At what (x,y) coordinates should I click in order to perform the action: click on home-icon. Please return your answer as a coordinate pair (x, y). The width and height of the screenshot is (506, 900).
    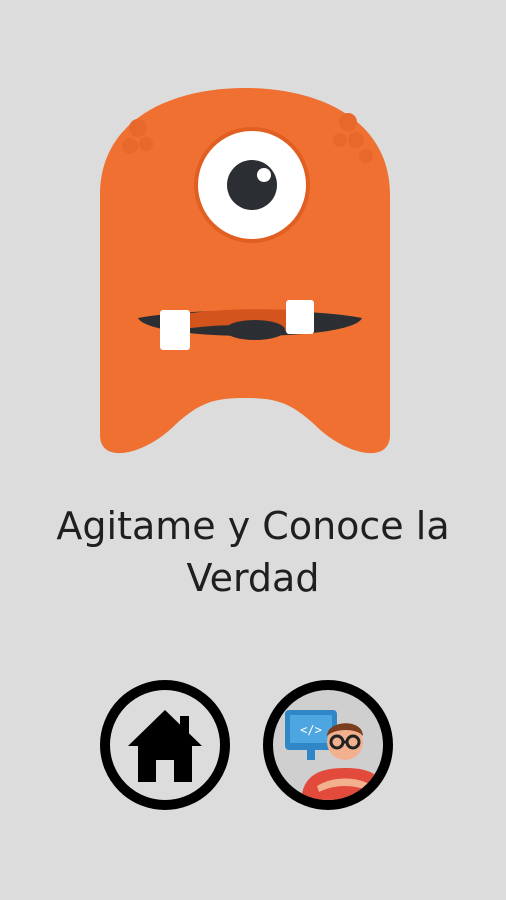
    Looking at the image, I should click on (165, 746).